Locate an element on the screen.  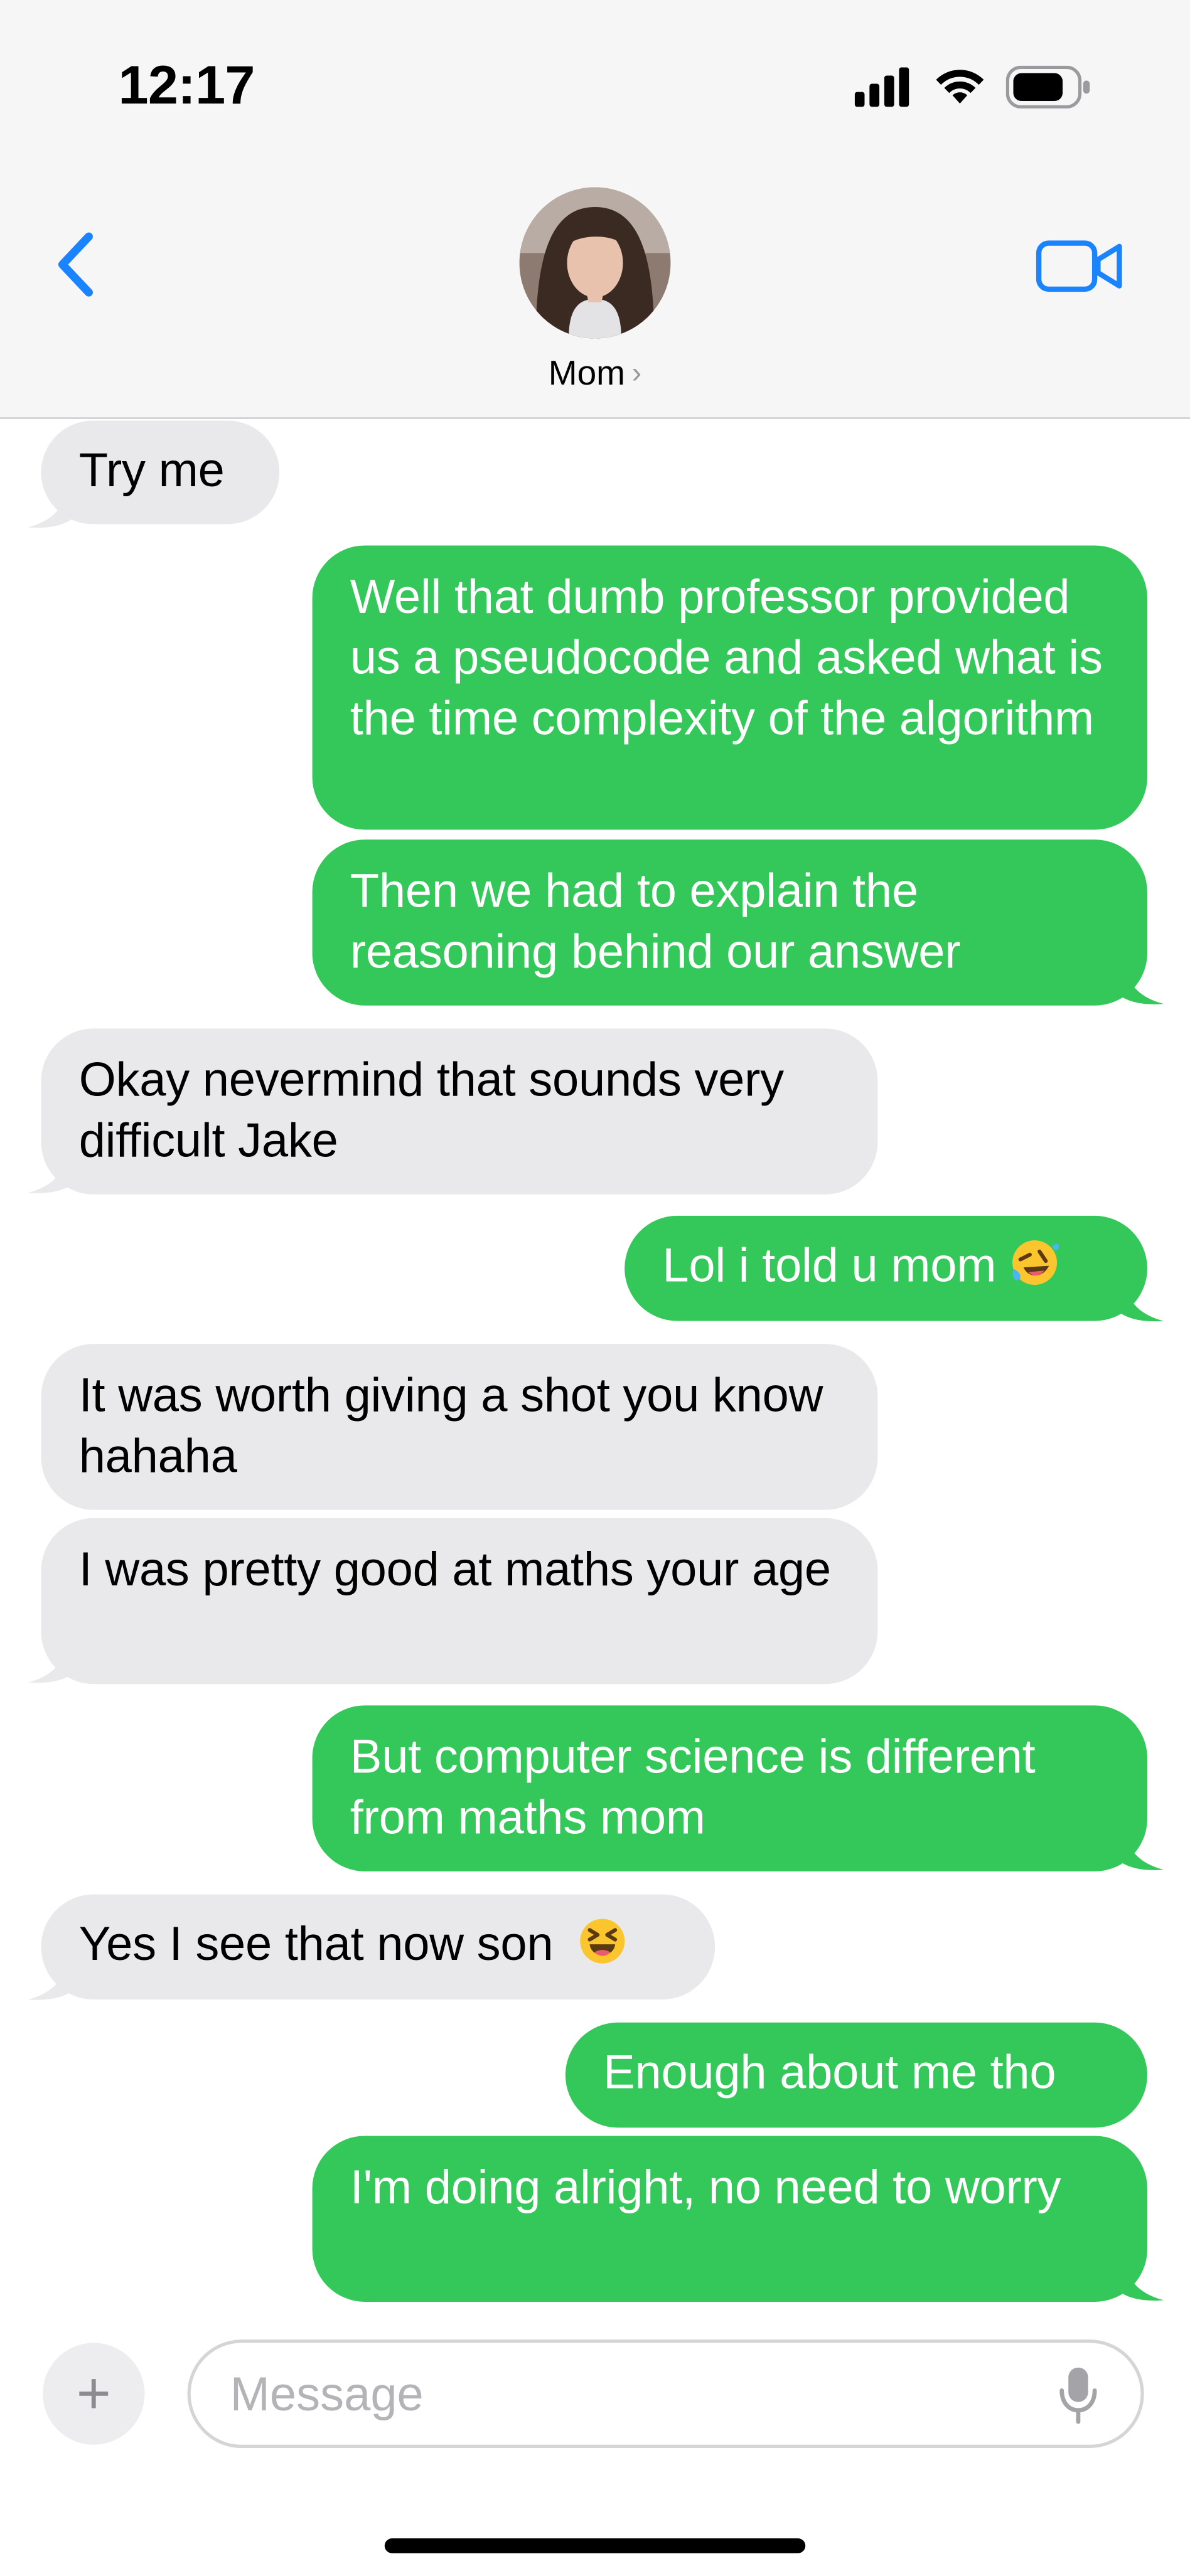
plus-icon: + is located at coordinates (93, 2393).